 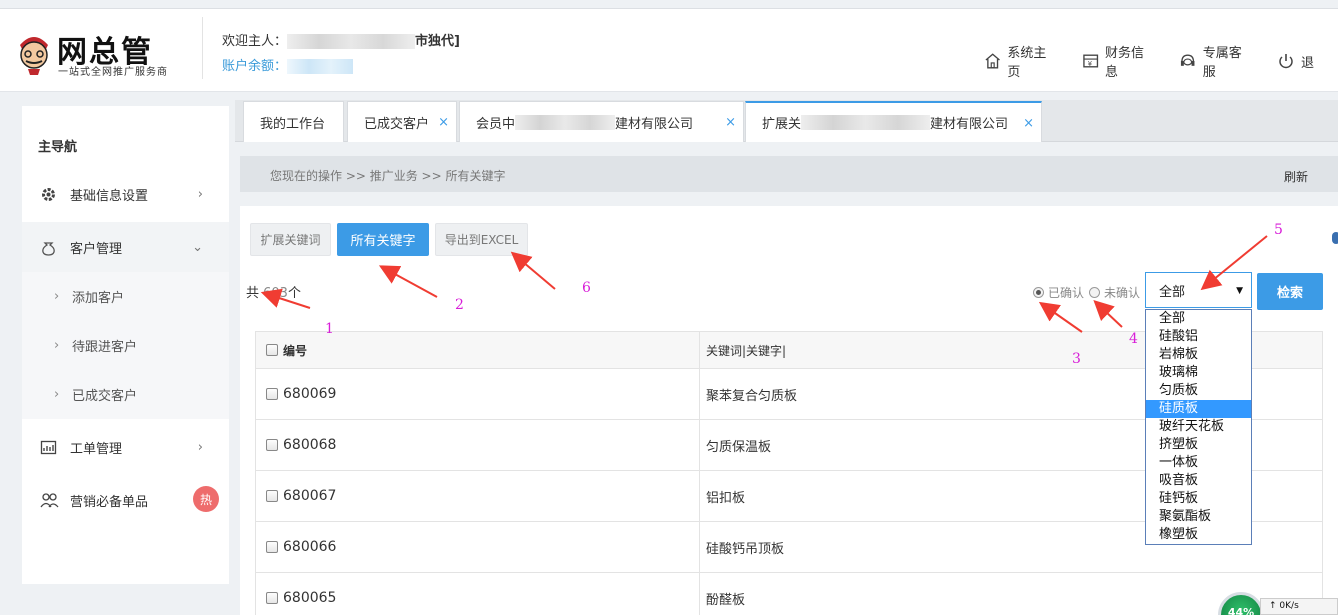 I want to click on radio-unconfirmed: 未确认, so click(x=1114, y=292).